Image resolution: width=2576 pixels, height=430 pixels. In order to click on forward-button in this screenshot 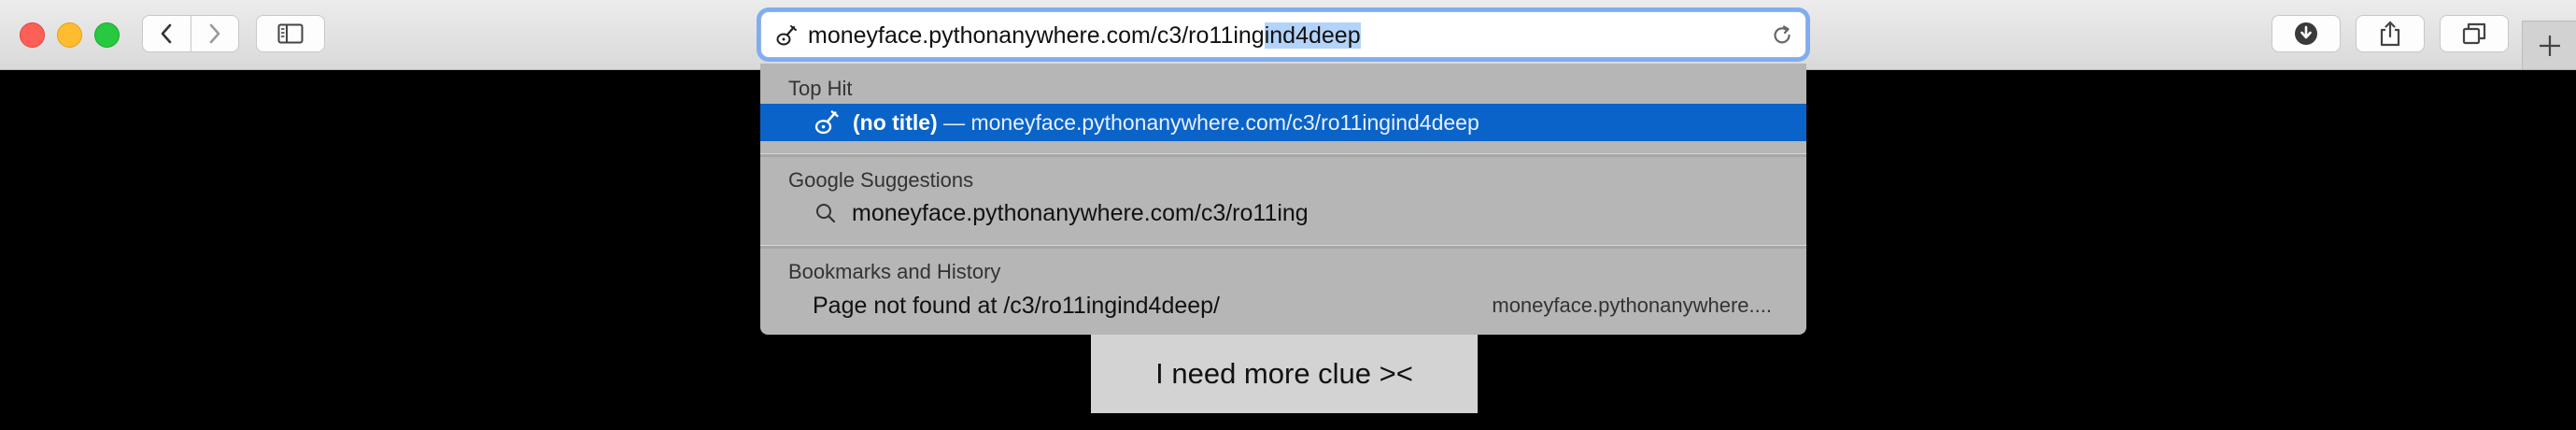, I will do `click(214, 33)`.